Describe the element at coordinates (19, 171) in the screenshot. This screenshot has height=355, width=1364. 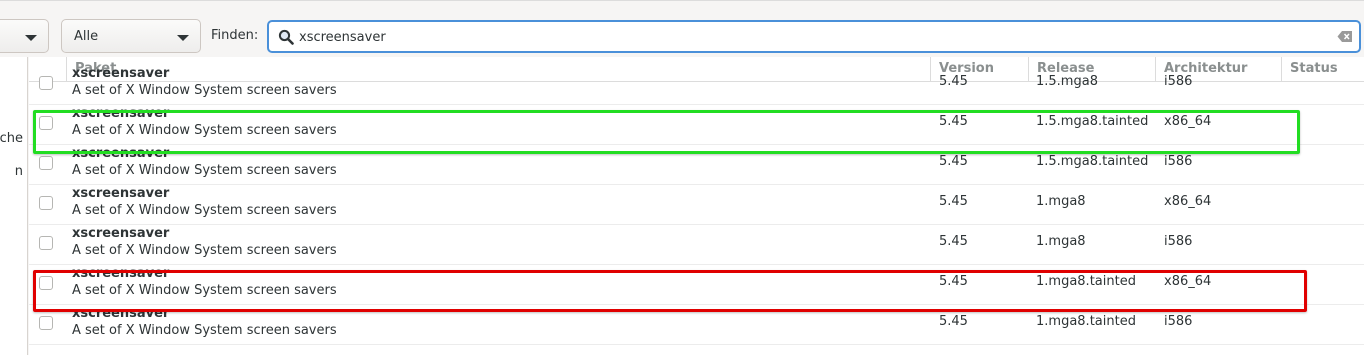
I see `sidebar-item: n` at that location.